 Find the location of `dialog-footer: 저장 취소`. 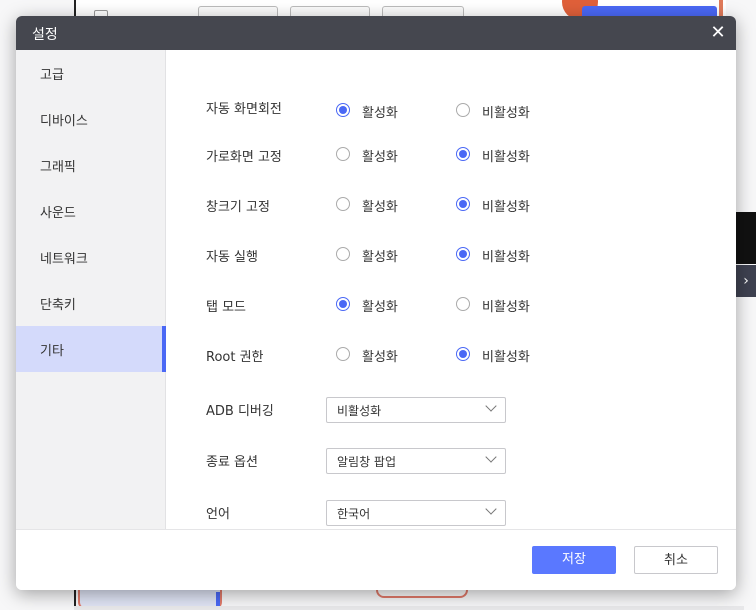

dialog-footer: 저장 취소 is located at coordinates (376, 559).